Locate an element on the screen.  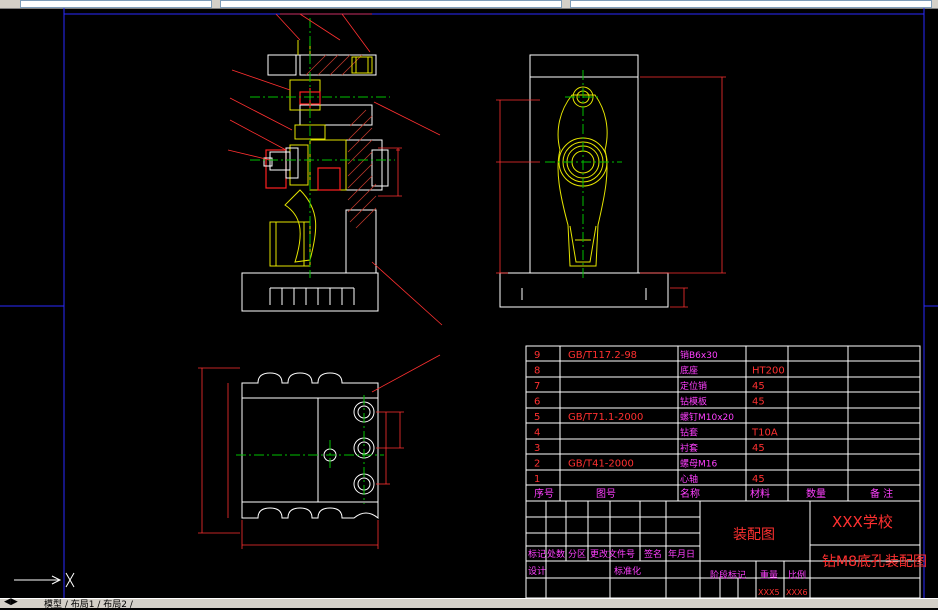
rev-label-zone: 分区 is located at coordinates (577, 554).